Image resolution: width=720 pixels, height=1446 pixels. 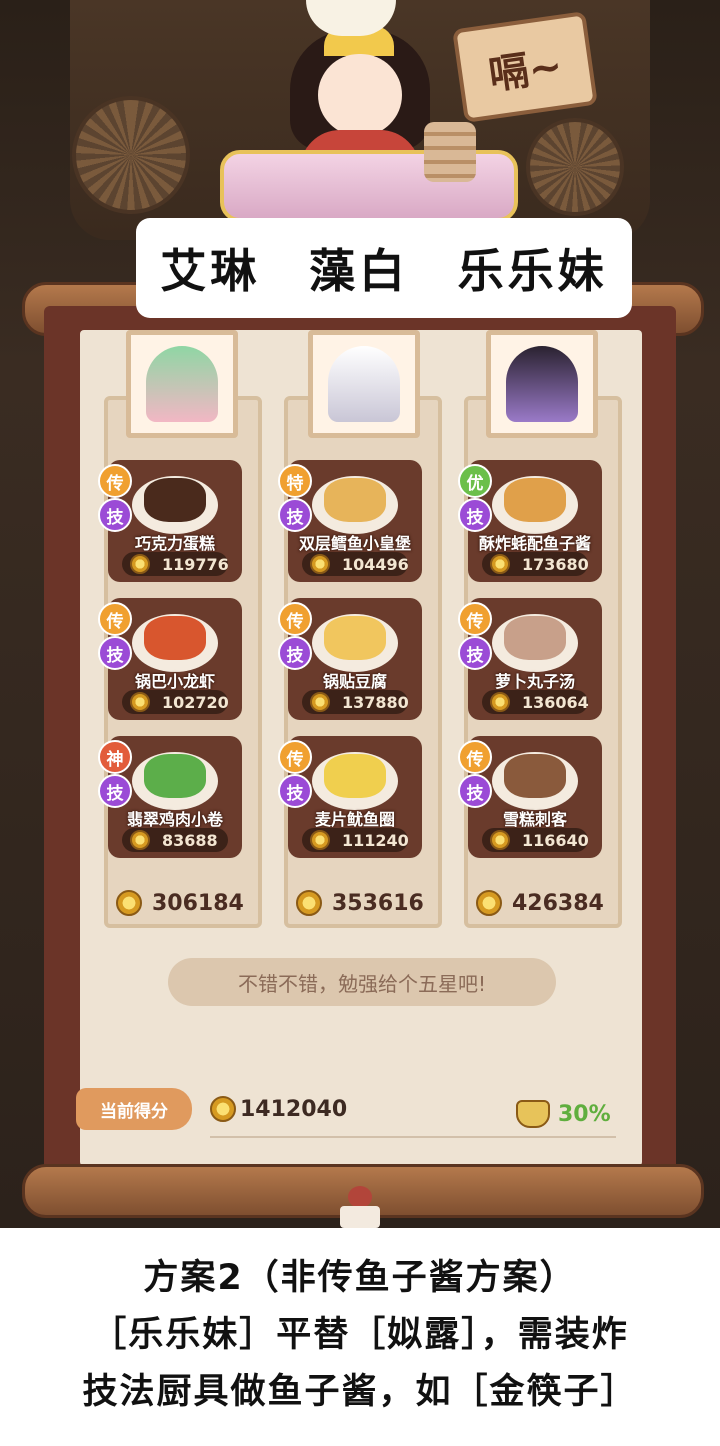 I want to click on dish-score: 136064, so click(x=555, y=702).